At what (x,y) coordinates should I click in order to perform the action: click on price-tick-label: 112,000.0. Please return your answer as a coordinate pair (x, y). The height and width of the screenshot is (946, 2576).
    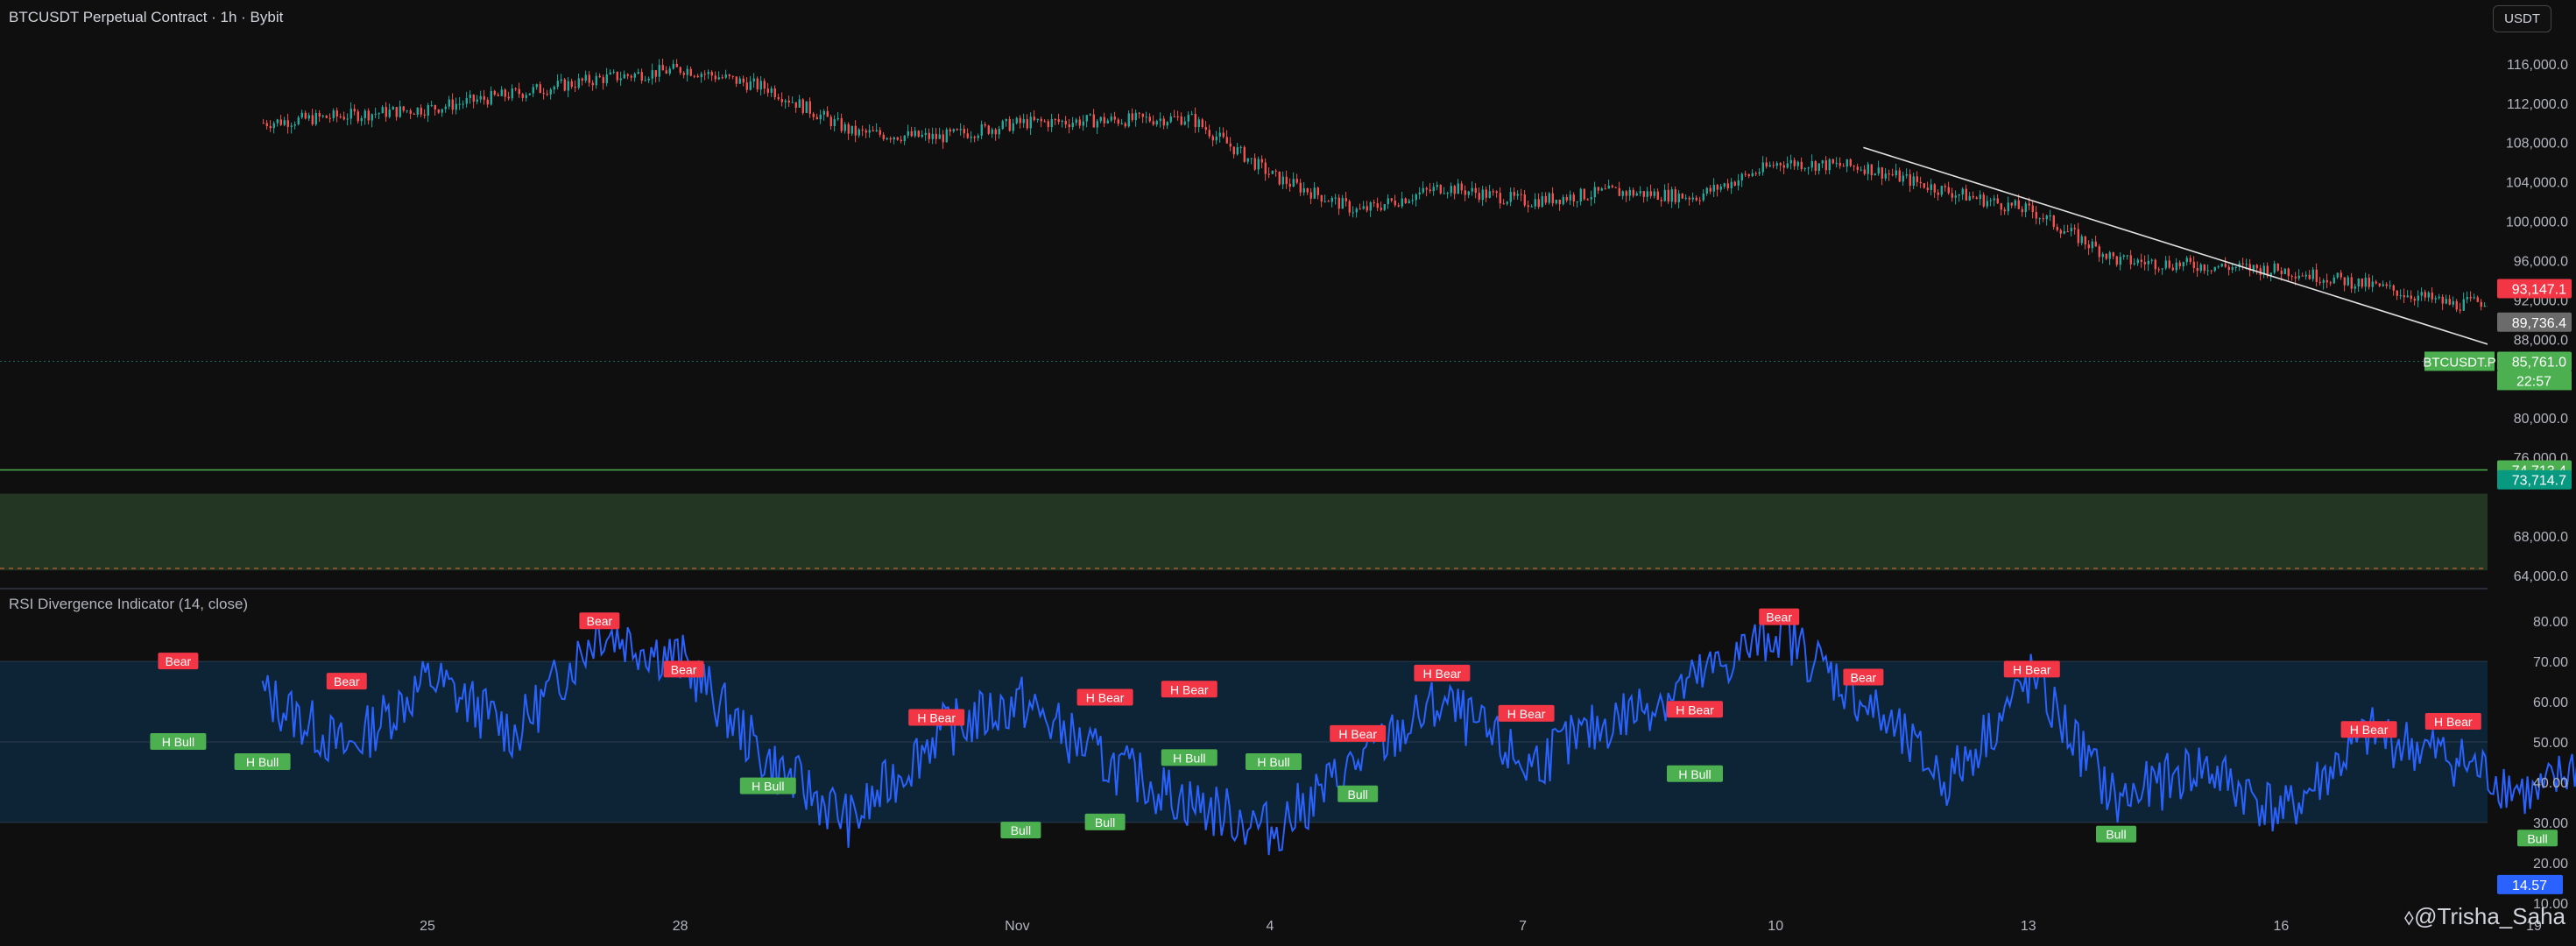
    Looking at the image, I should click on (2537, 104).